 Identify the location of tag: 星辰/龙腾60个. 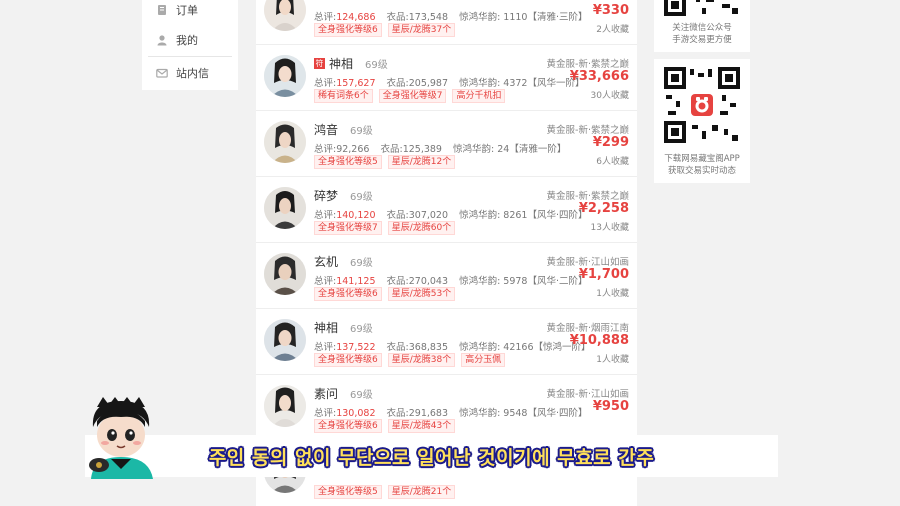
(421, 228).